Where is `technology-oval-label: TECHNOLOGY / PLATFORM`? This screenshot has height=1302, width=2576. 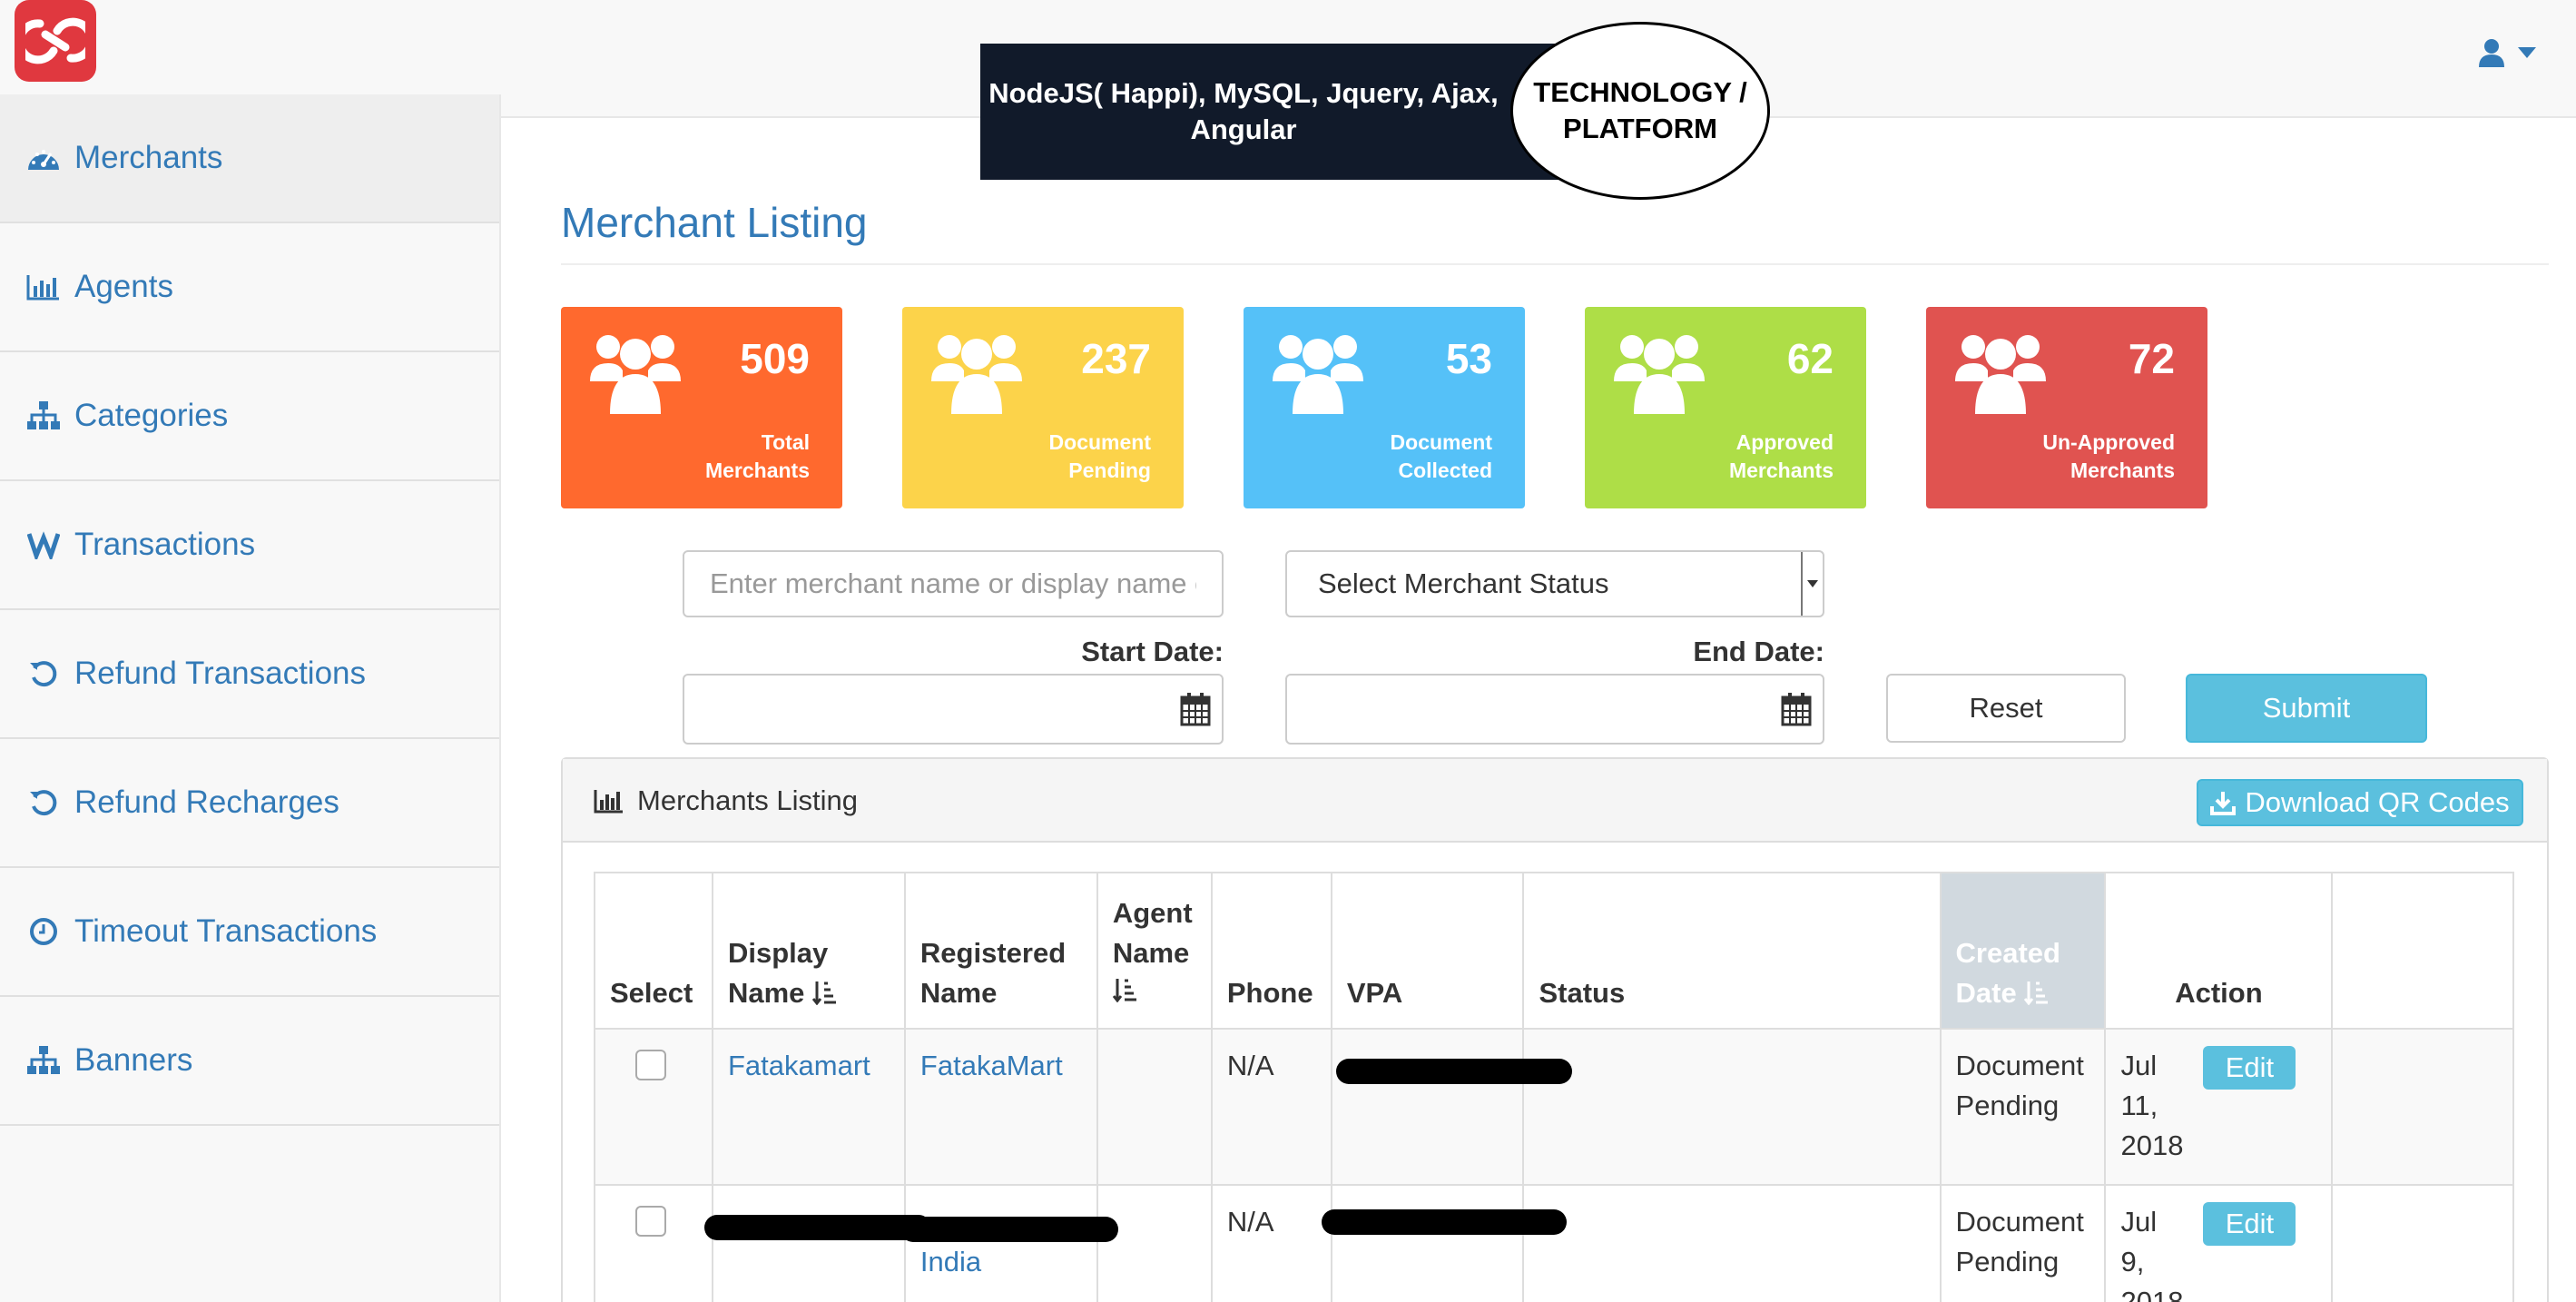
technology-oval-label: TECHNOLOGY / PLATFORM is located at coordinates (1640, 110).